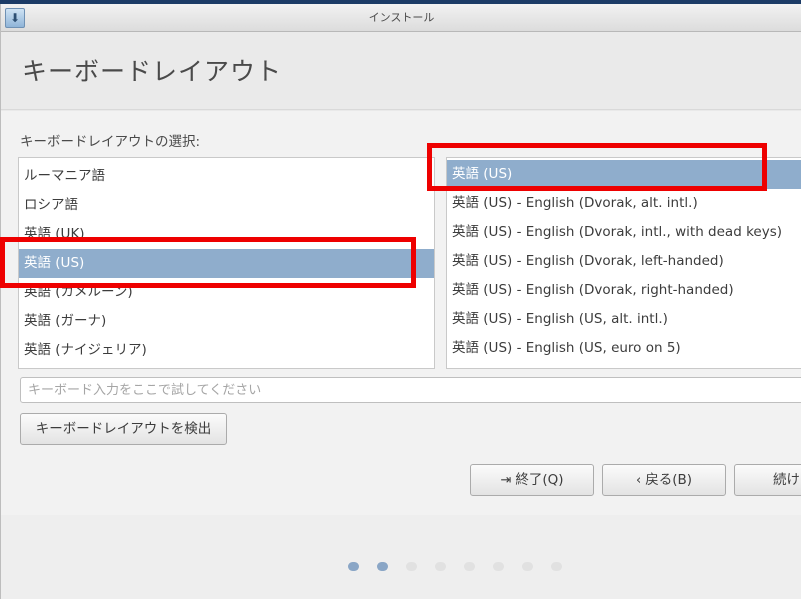  I want to click on continue-button: 続け, so click(767, 480).